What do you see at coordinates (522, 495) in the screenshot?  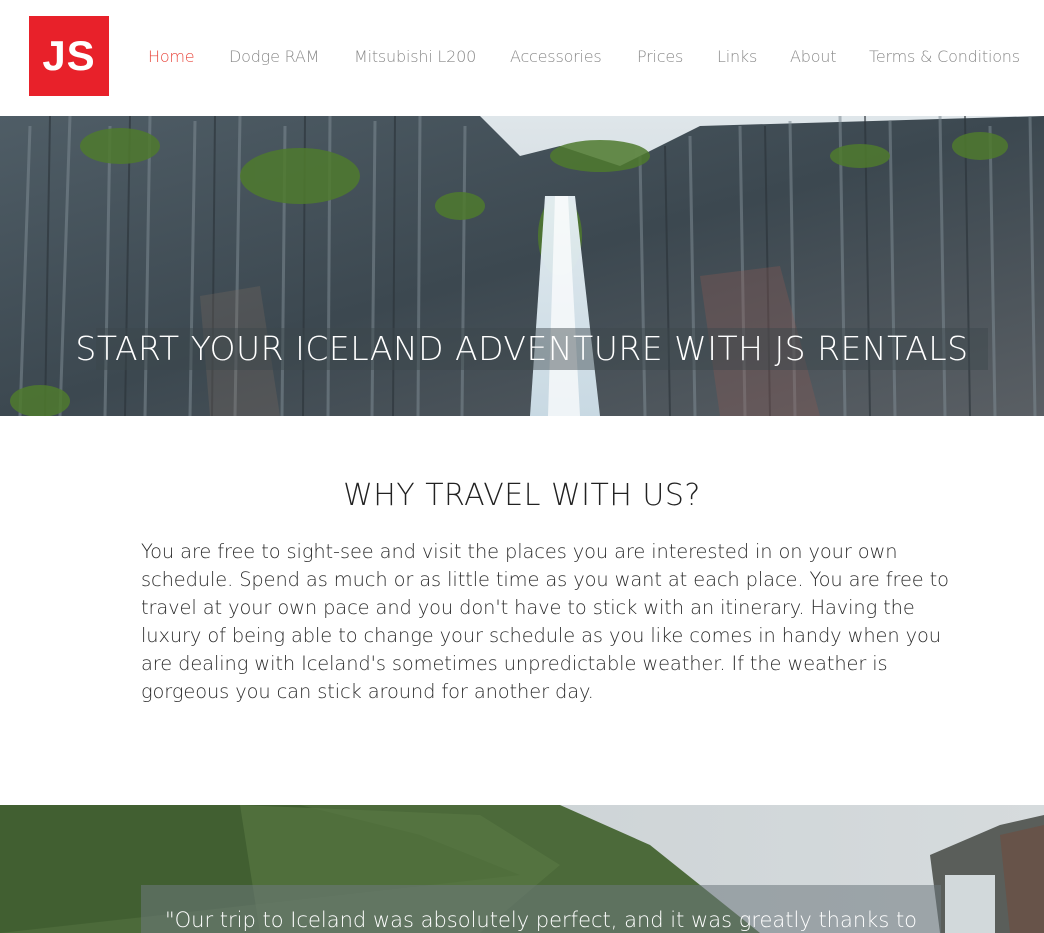 I see `why-heading: WHY TRAVEL WITH US?` at bounding box center [522, 495].